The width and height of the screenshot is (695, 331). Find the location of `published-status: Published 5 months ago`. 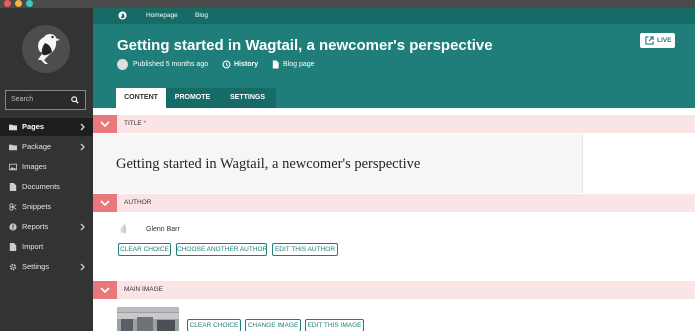

published-status: Published 5 months ago is located at coordinates (171, 64).